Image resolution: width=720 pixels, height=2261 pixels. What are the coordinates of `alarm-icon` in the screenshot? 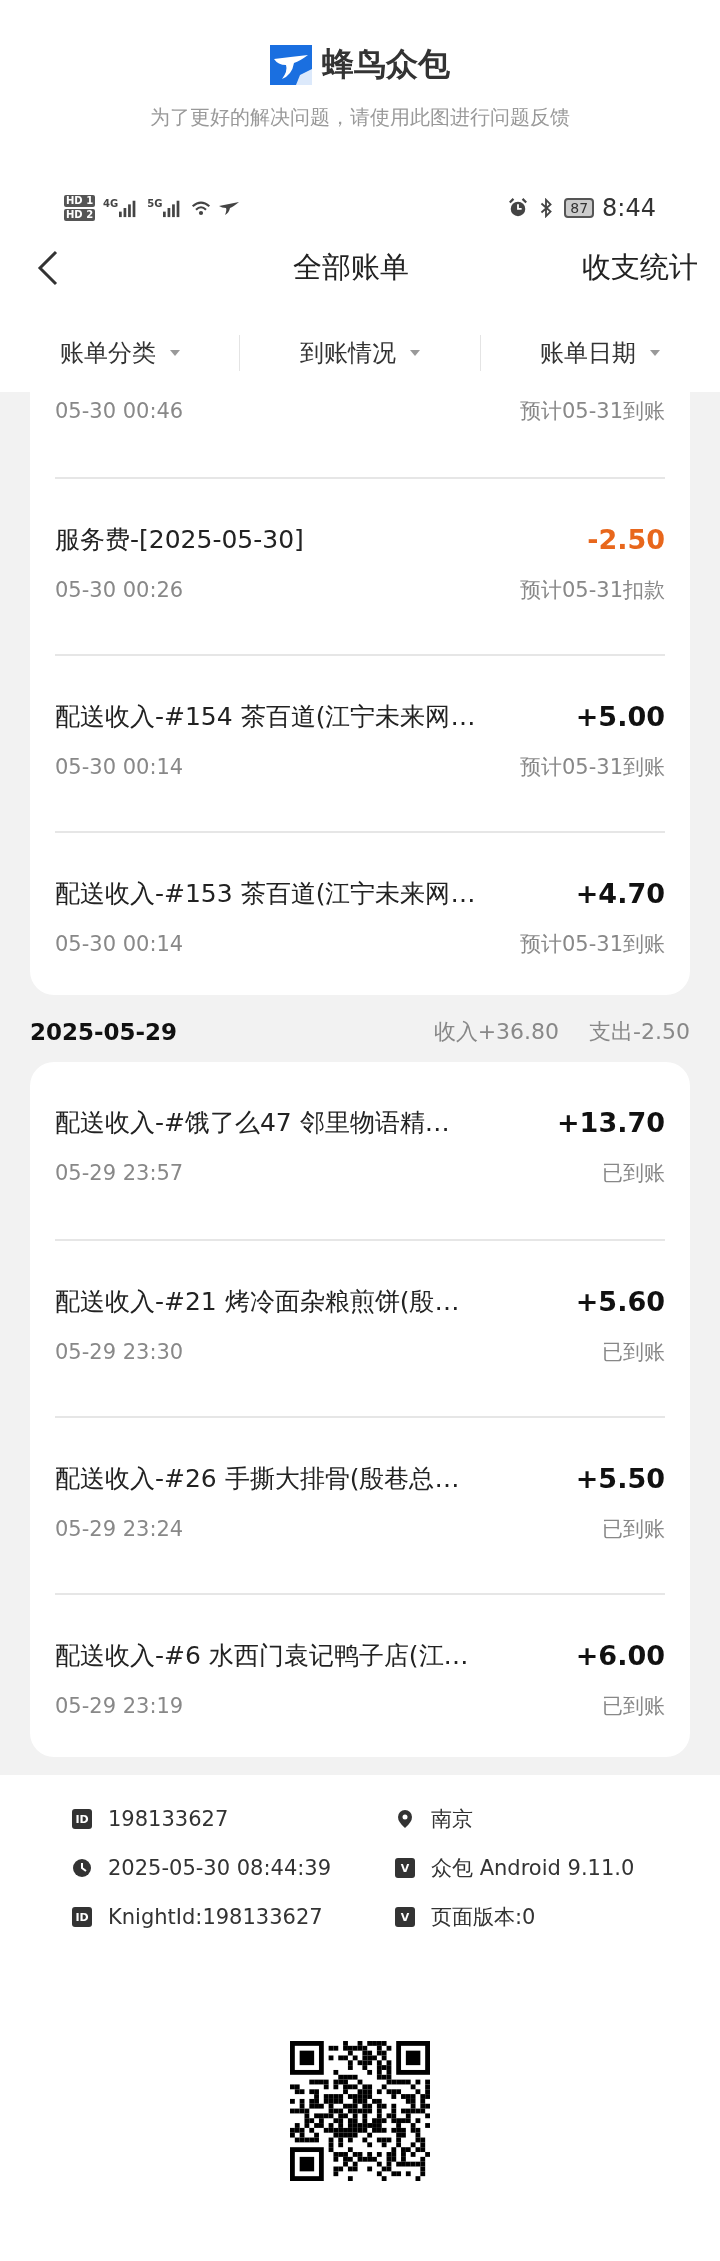 It's located at (518, 207).